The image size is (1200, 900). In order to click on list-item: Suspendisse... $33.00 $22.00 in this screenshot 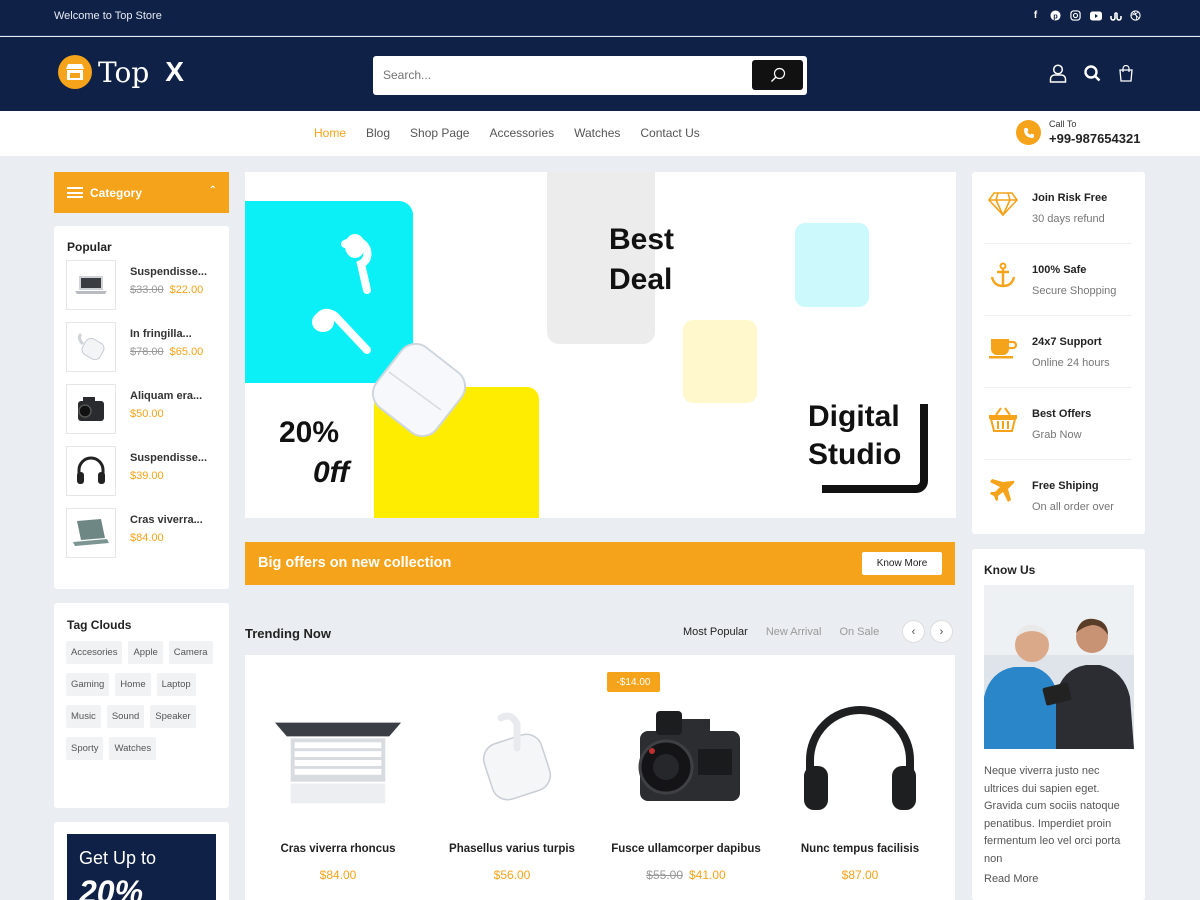, I will do `click(141, 286)`.